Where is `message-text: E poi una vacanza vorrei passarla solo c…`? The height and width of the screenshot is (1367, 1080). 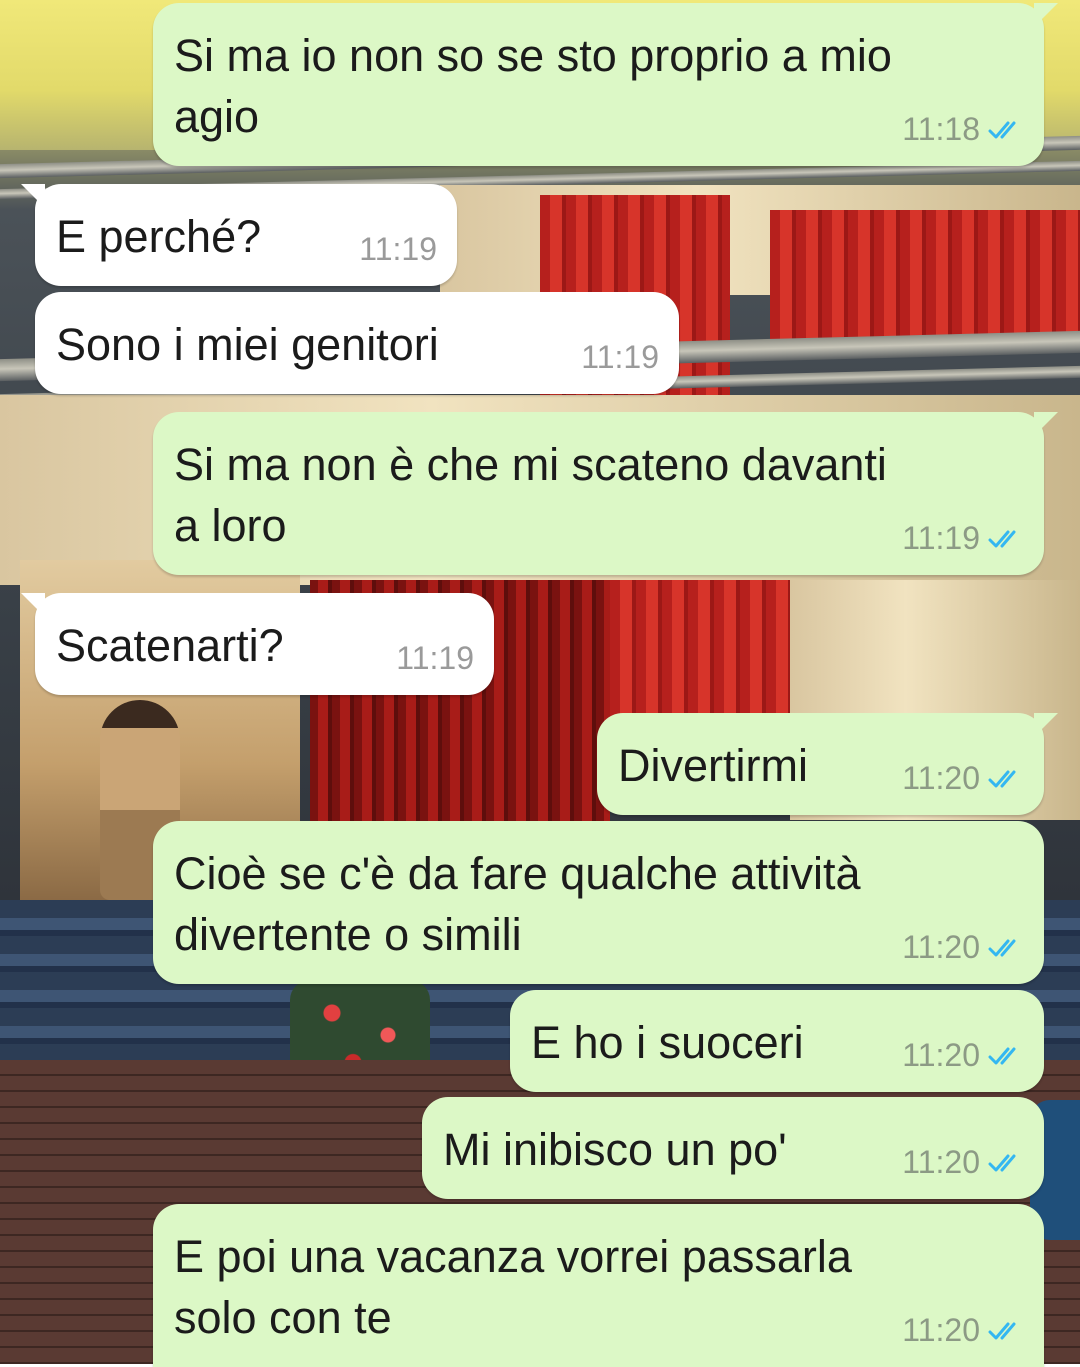
message-text: E poi una vacanza vorrei passarla solo c… is located at coordinates (519, 1287).